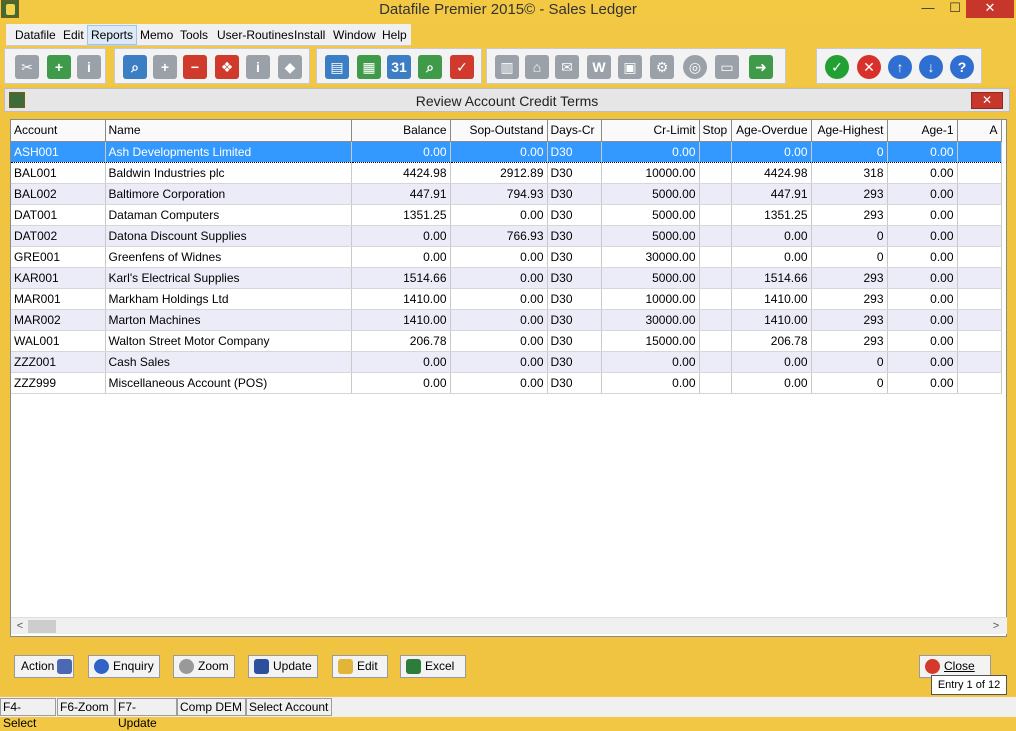  I want to click on window-settings-icon: ⚙, so click(662, 67).